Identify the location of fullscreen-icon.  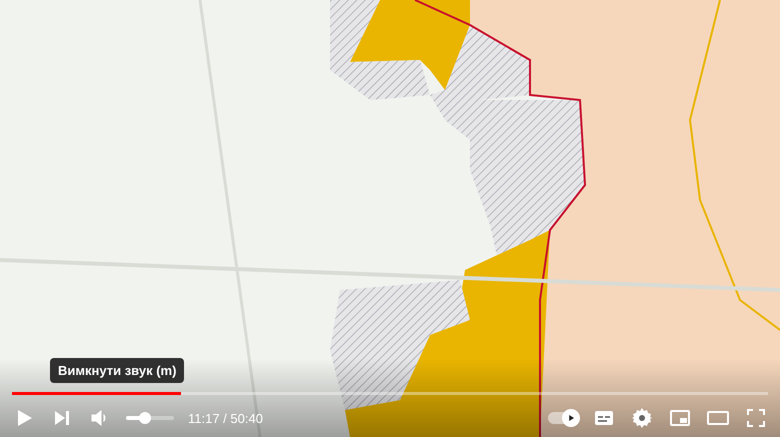
(756, 418).